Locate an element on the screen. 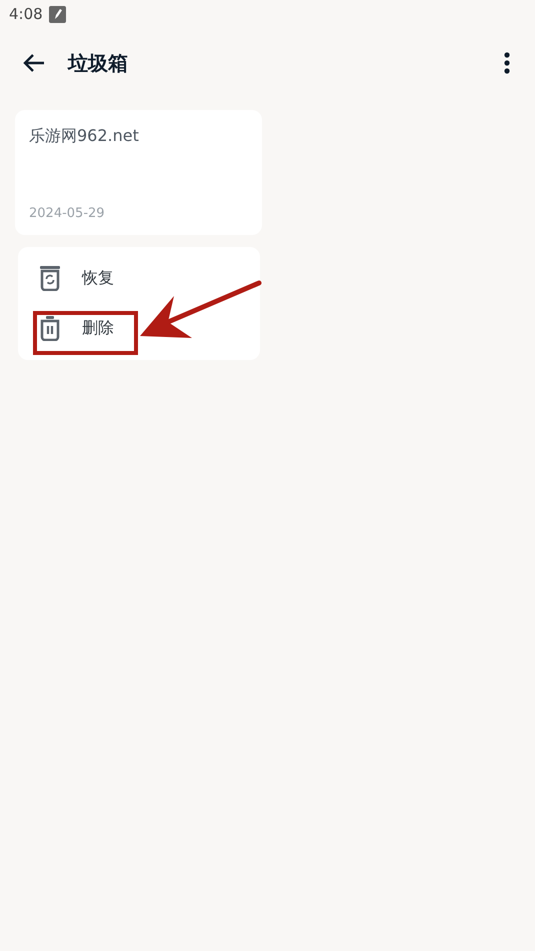 The width and height of the screenshot is (535, 951). note-card: 乐游网962.net 2024-05-29 is located at coordinates (138, 172).